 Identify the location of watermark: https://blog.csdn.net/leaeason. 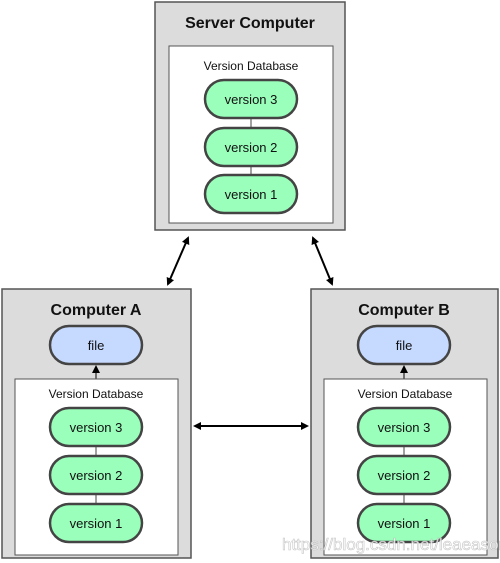
(391, 544).